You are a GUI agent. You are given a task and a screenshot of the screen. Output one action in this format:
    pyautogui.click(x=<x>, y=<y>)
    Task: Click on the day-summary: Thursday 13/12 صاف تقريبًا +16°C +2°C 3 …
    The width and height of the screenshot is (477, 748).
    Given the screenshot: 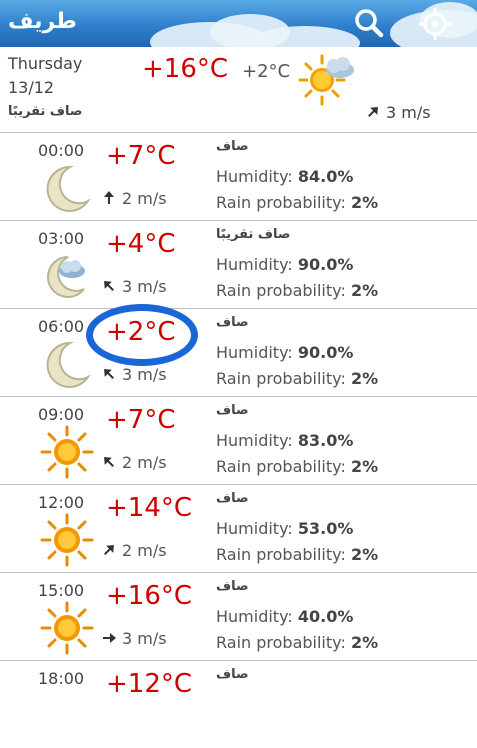 What is the action you would take?
    pyautogui.click(x=238, y=90)
    